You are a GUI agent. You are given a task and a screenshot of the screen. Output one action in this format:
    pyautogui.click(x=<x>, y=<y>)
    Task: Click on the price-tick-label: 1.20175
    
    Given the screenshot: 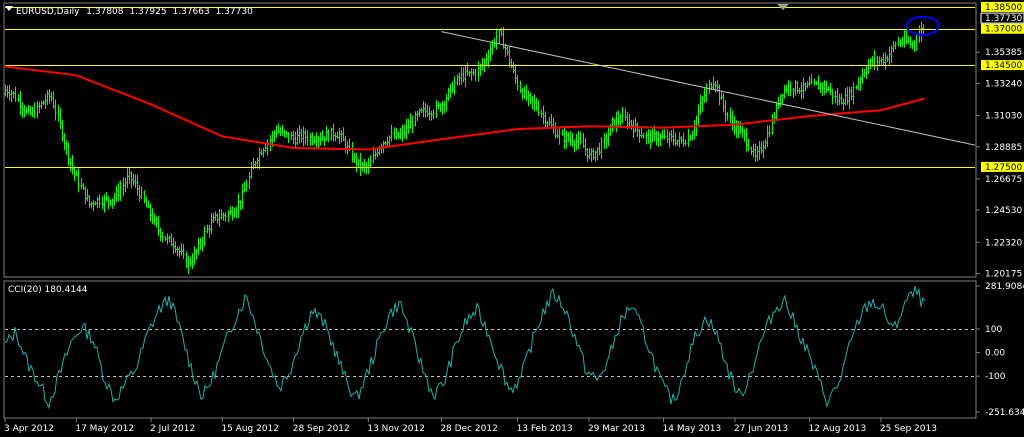 What is the action you would take?
    pyautogui.click(x=1003, y=274)
    